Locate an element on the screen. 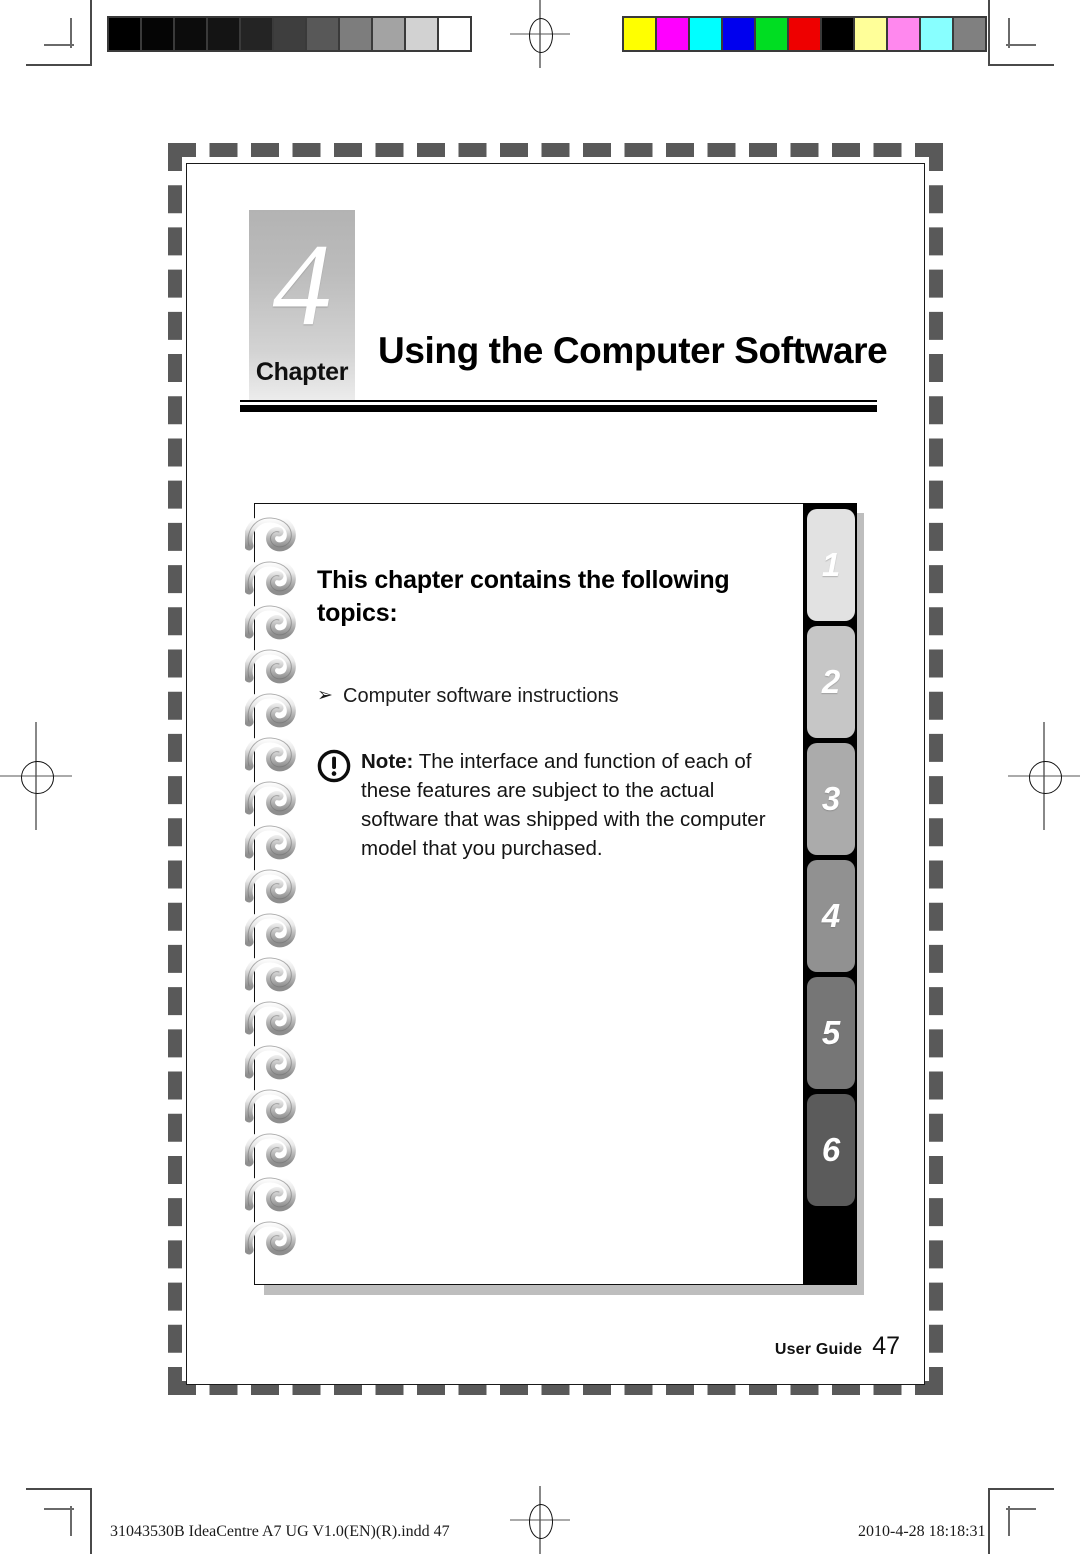 This screenshot has width=1080, height=1554. tab-number: 4 is located at coordinates (831, 915).